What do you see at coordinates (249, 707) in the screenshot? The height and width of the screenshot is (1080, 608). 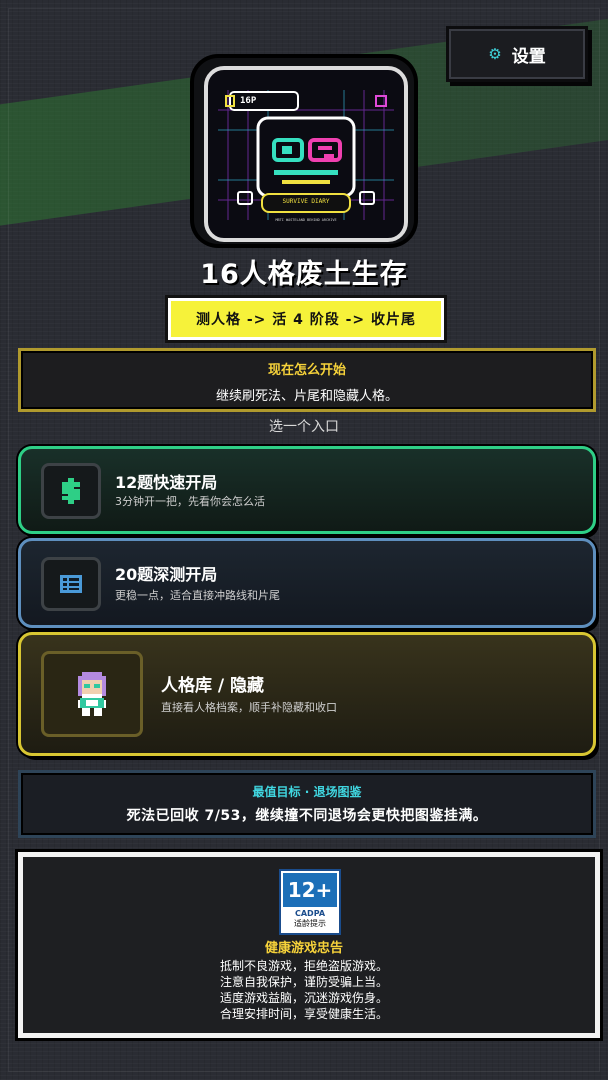 I see `entry-desc: 直接看人格档案，顺手补隐藏和收口` at bounding box center [249, 707].